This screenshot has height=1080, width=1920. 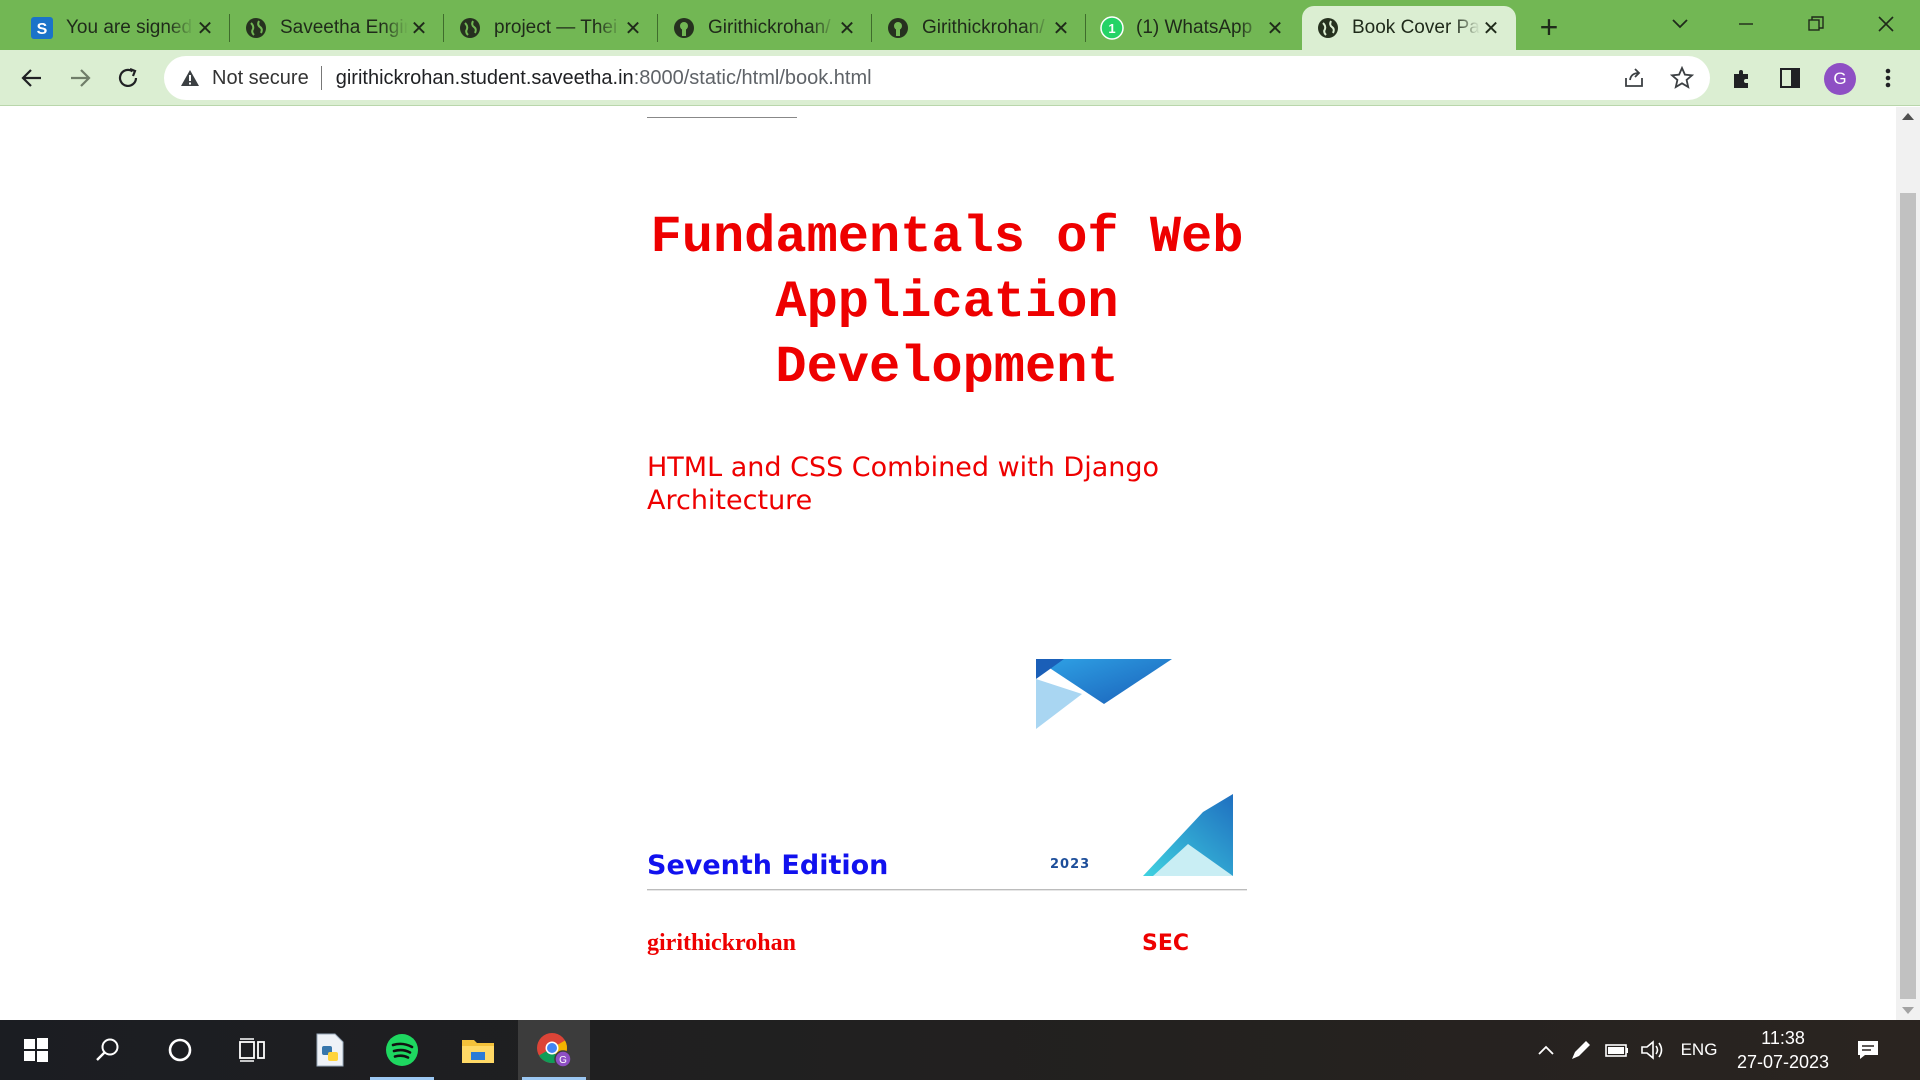 I want to click on warning-icon, so click(x=190, y=78).